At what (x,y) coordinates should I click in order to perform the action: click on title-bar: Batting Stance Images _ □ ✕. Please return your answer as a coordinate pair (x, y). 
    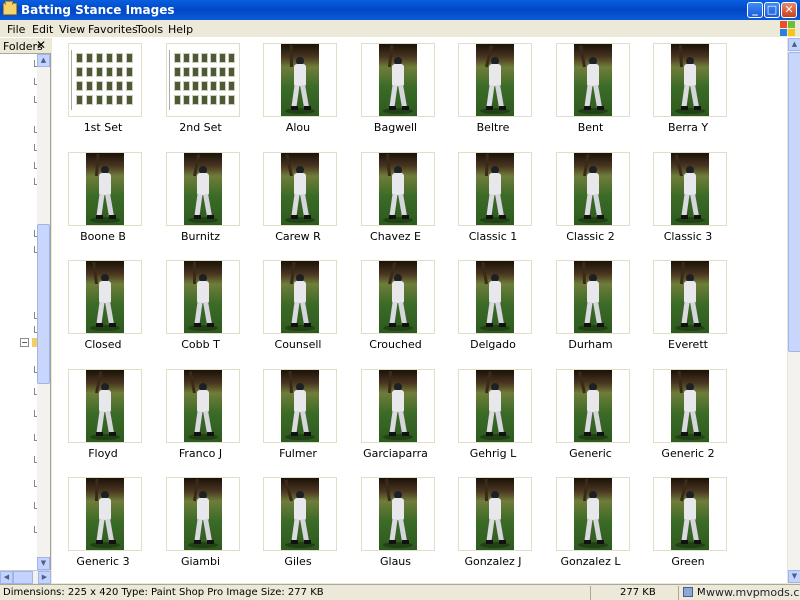
    Looking at the image, I should click on (400, 10).